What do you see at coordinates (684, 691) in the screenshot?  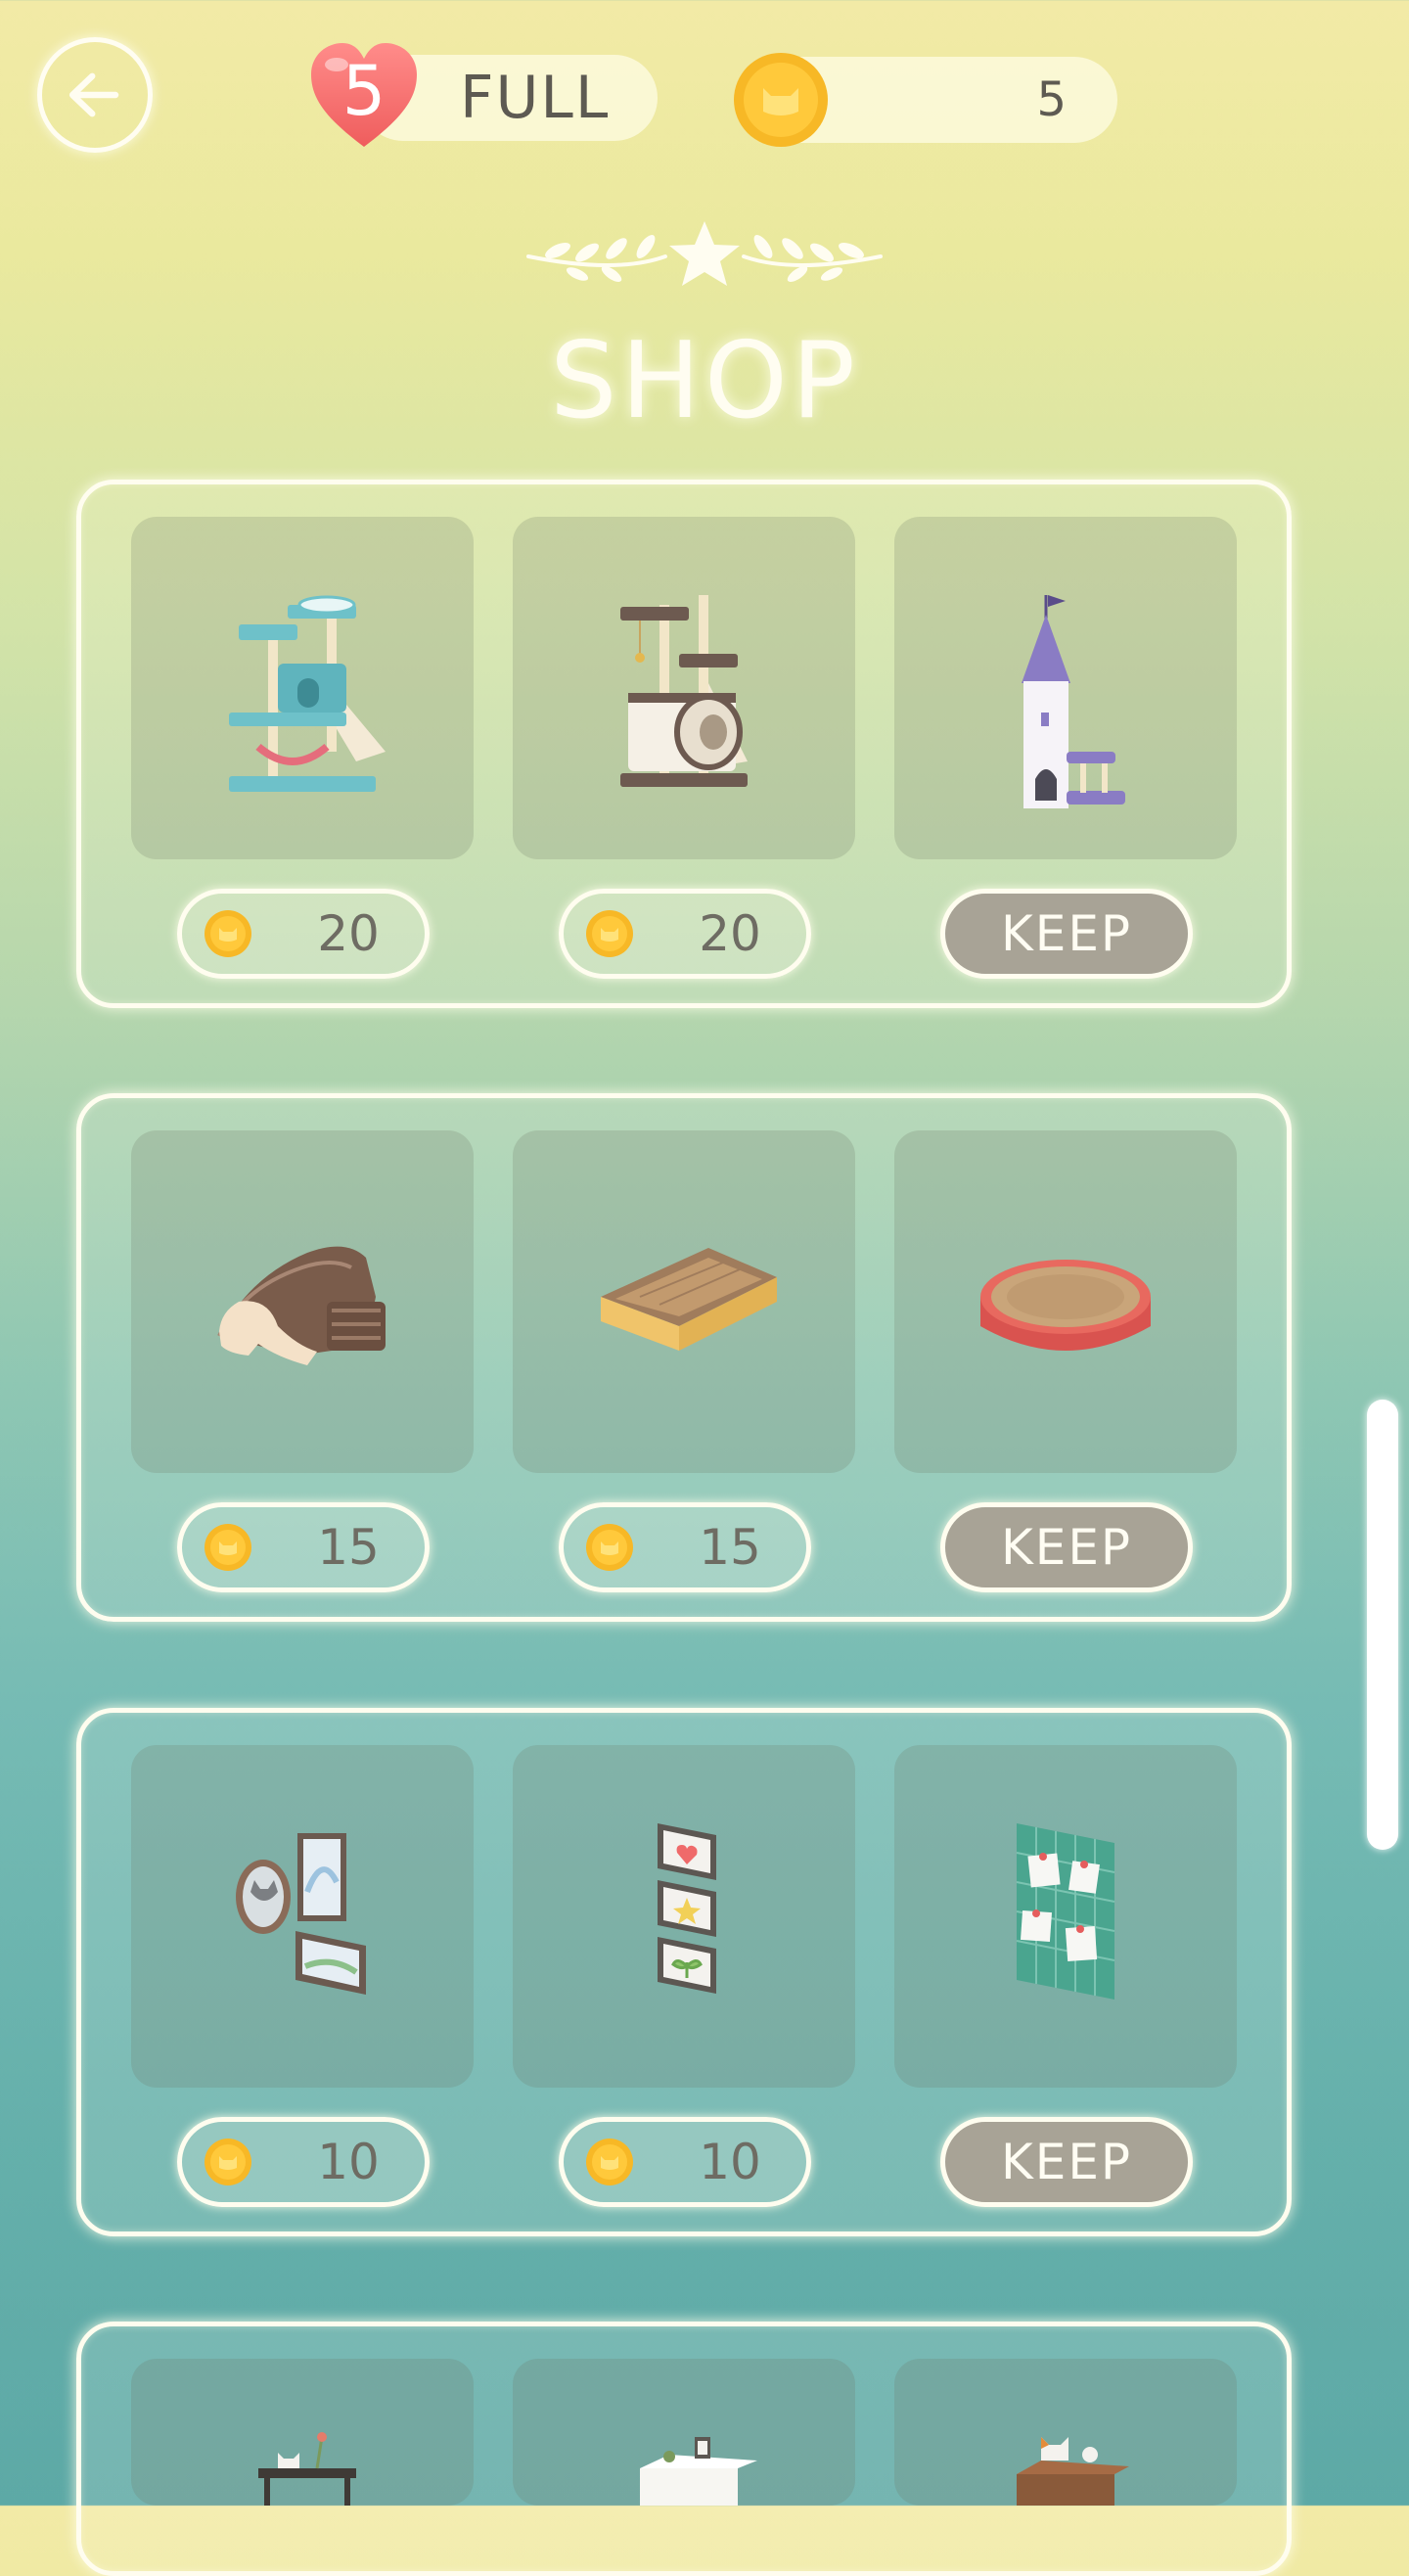 I see `cat-tree-brown-icon` at bounding box center [684, 691].